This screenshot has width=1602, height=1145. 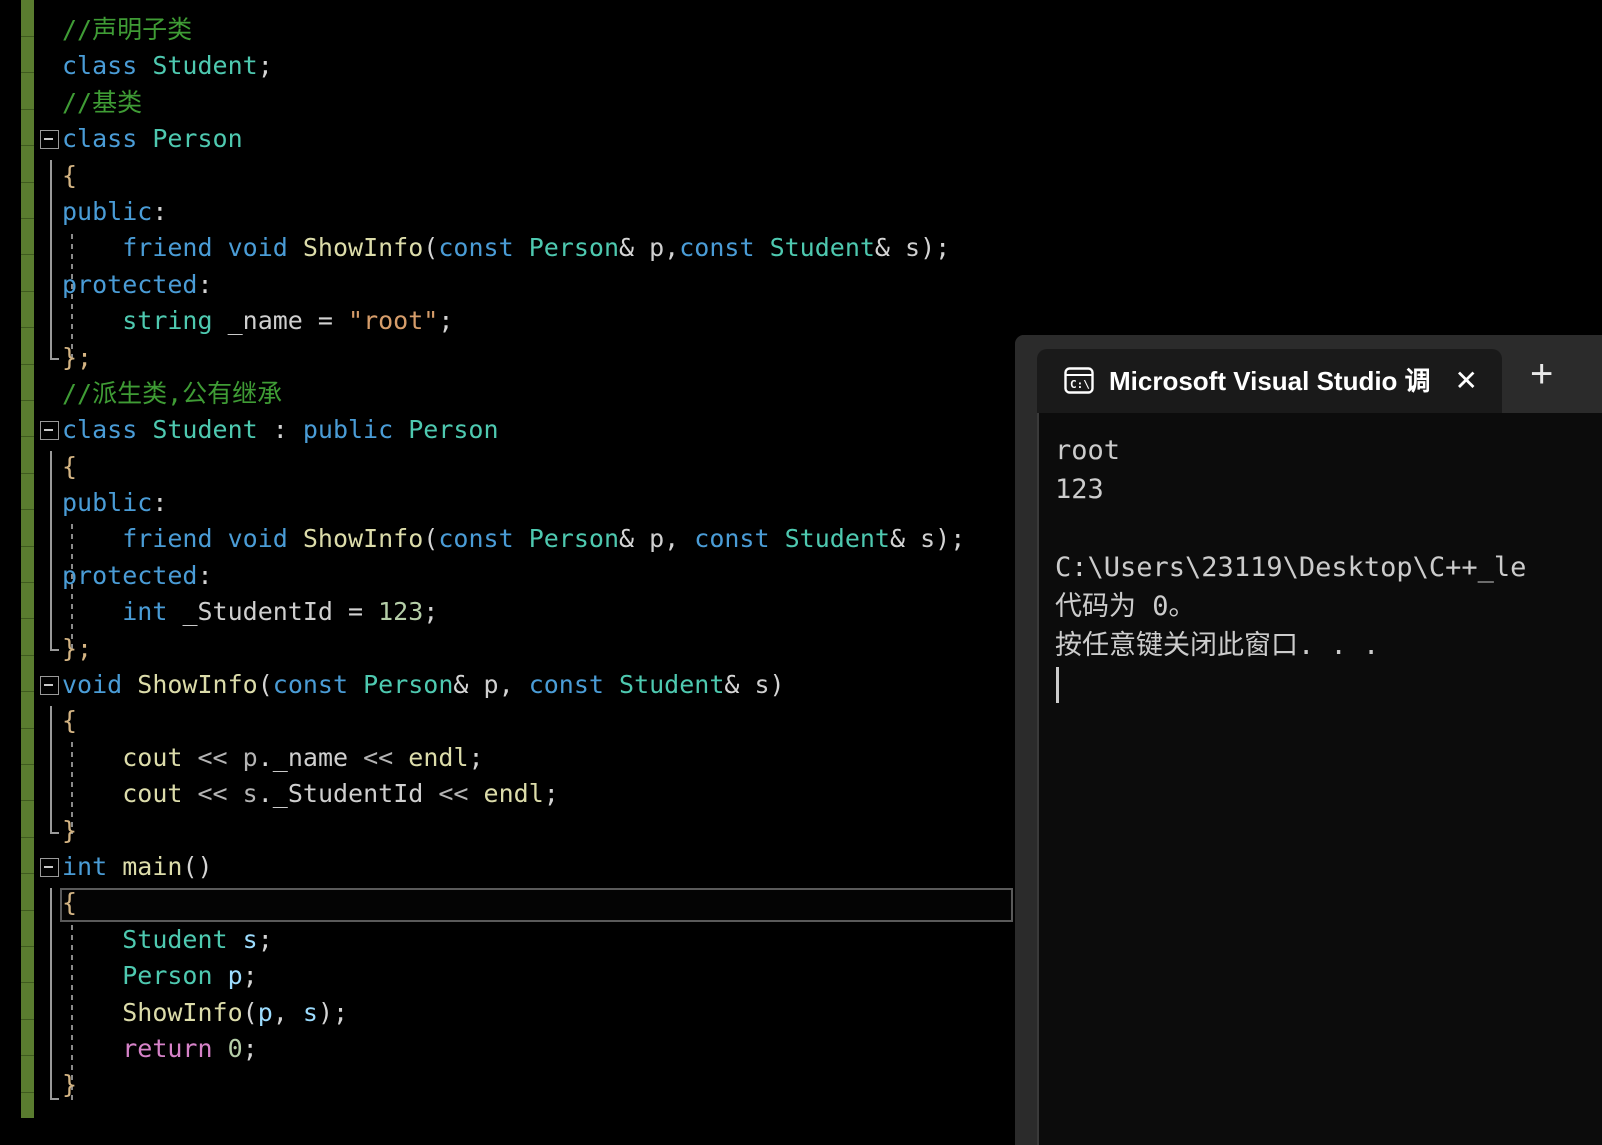 I want to click on code-line: ShowInfo(p, s);, so click(x=507, y=1013).